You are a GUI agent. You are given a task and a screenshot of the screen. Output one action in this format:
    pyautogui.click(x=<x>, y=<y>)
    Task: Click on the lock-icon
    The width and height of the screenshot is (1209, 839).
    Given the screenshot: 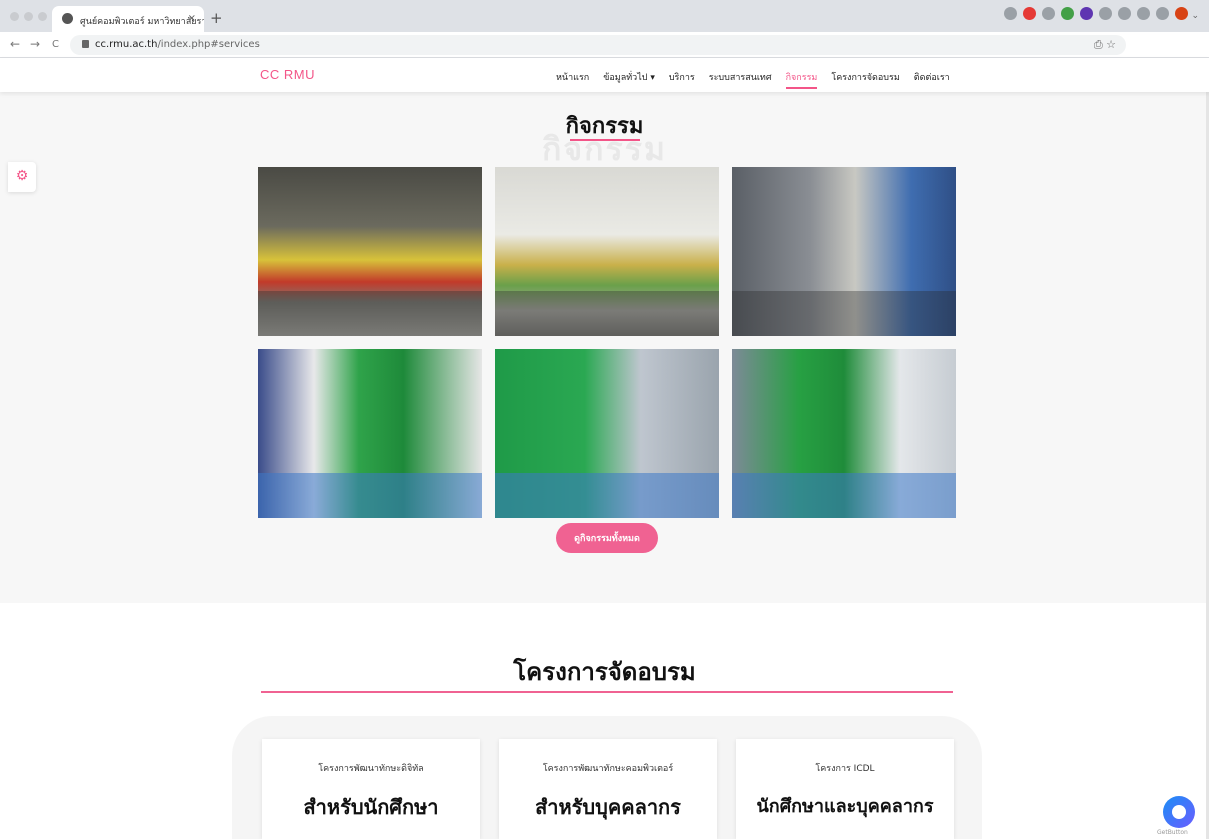 What is the action you would take?
    pyautogui.click(x=85, y=44)
    